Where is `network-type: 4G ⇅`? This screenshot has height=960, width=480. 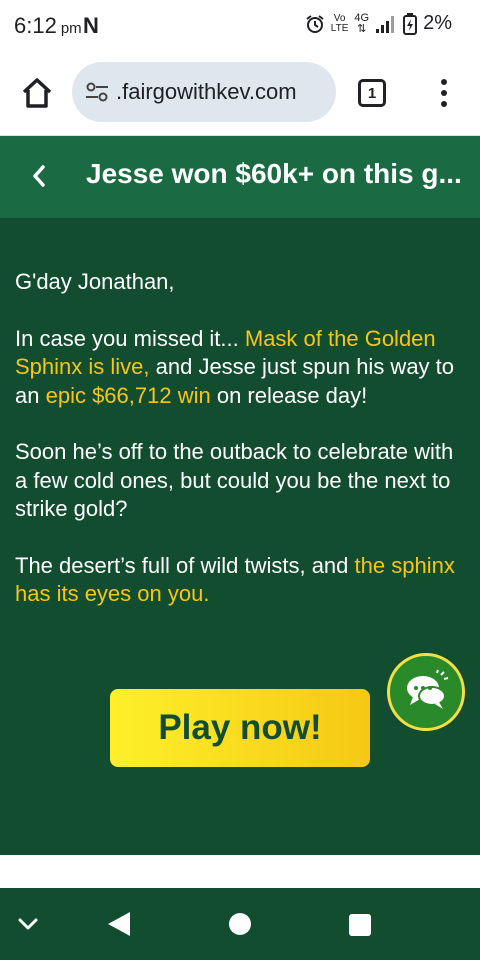 network-type: 4G ⇅ is located at coordinates (362, 23).